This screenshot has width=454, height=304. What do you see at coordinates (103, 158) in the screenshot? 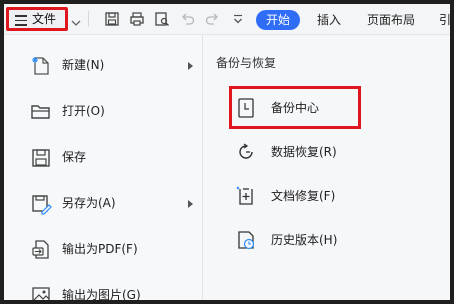
I see `menu-item-save: 保存` at bounding box center [103, 158].